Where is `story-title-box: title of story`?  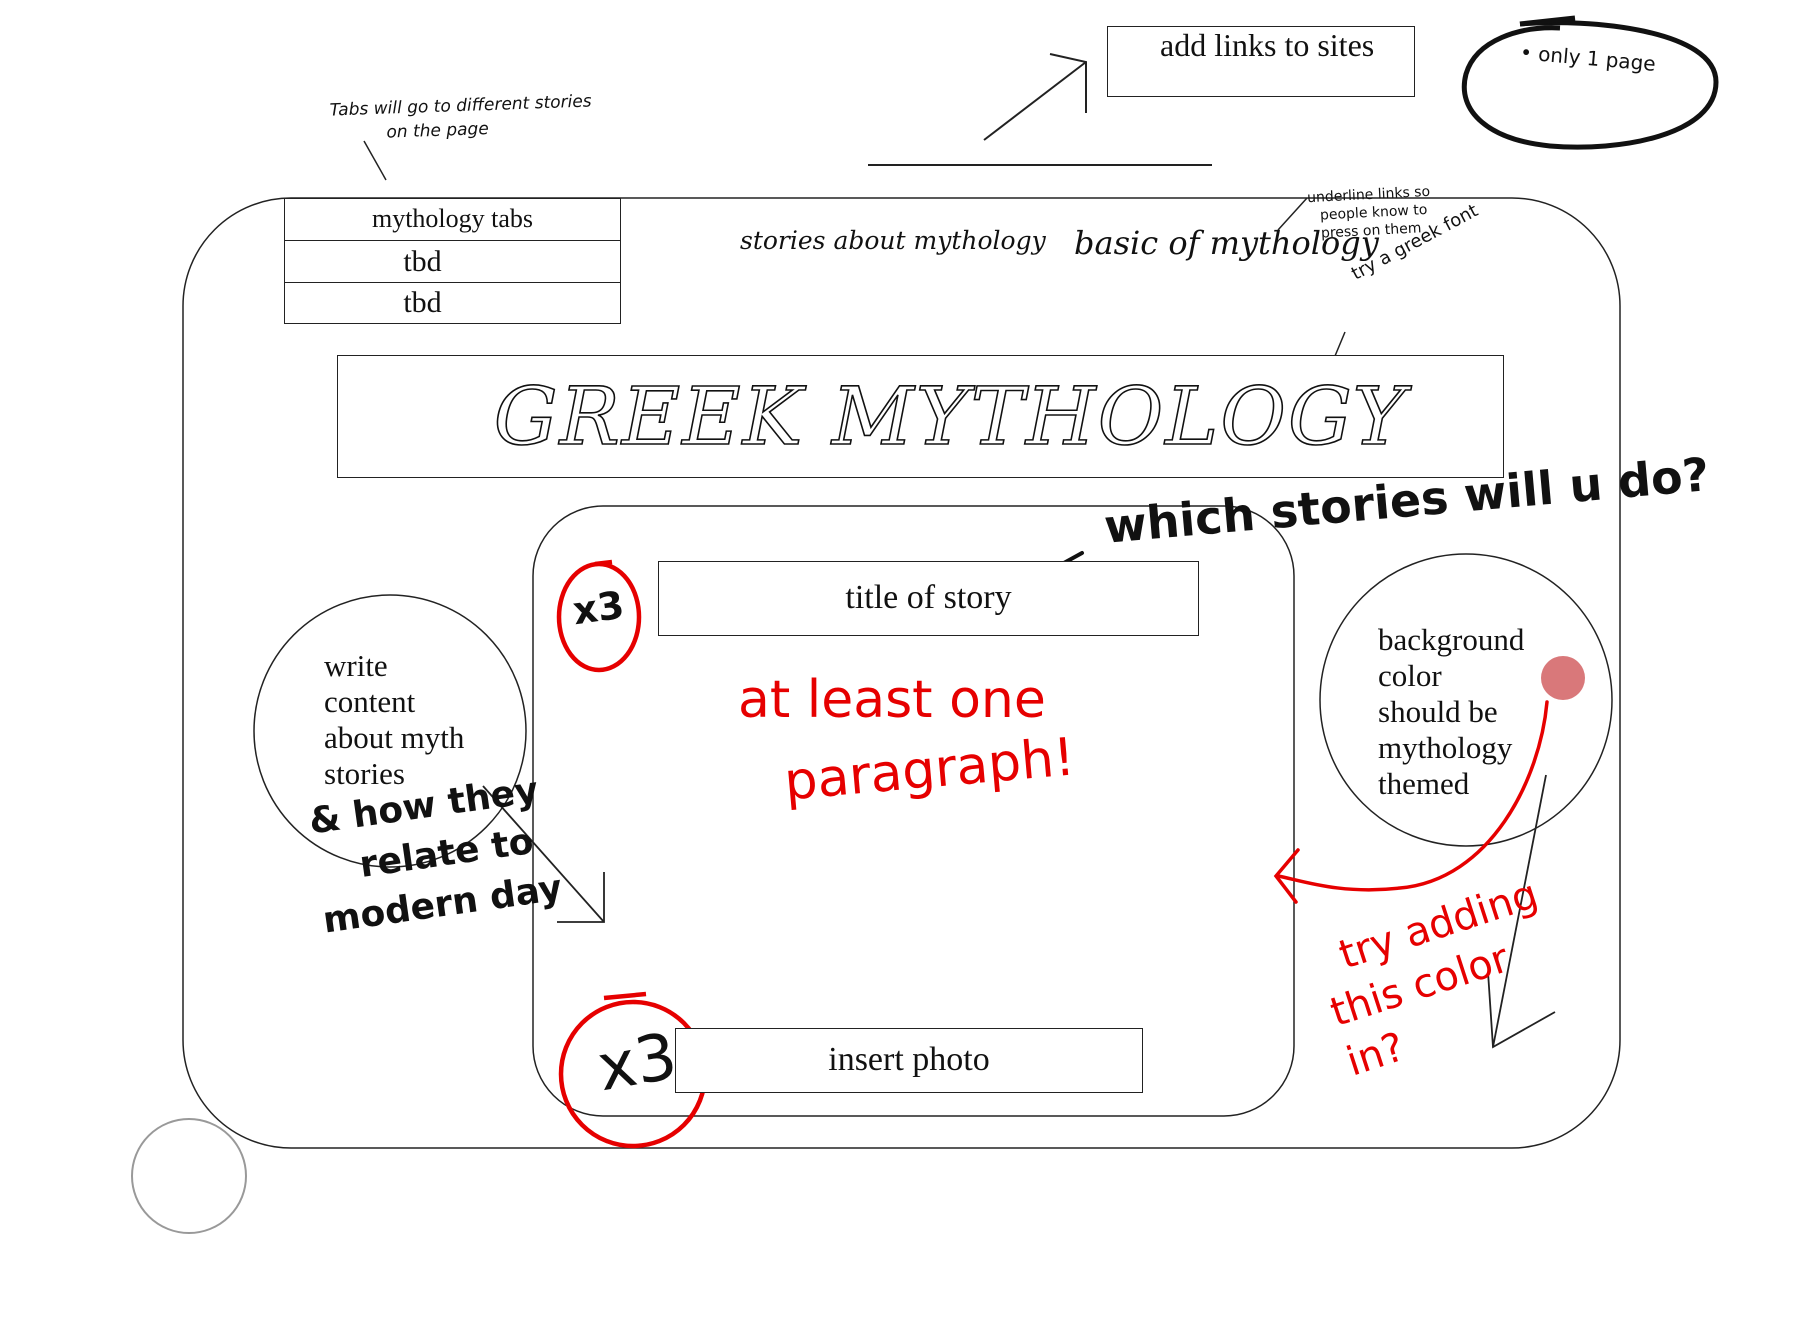 story-title-box: title of story is located at coordinates (928, 598).